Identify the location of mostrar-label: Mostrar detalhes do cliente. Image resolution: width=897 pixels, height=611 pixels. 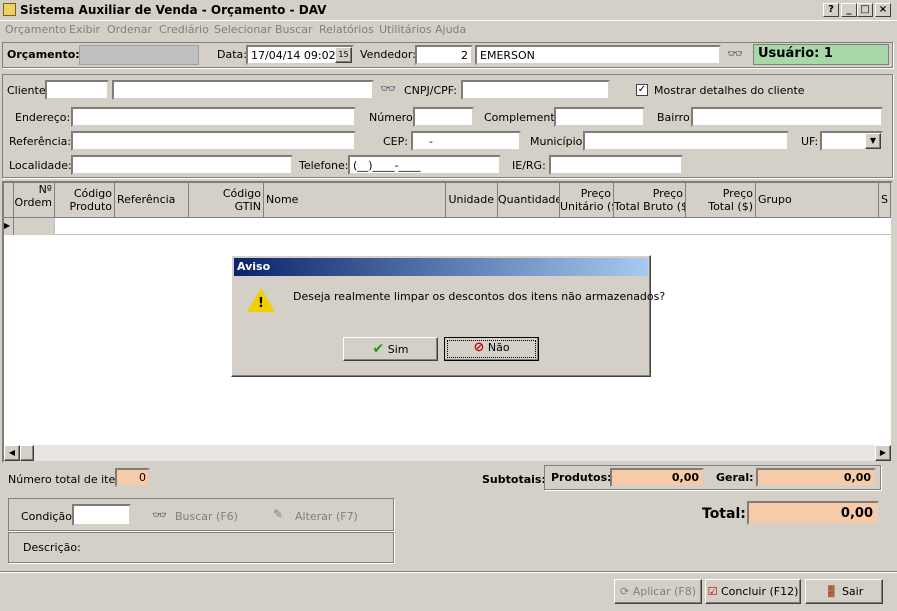
(729, 90).